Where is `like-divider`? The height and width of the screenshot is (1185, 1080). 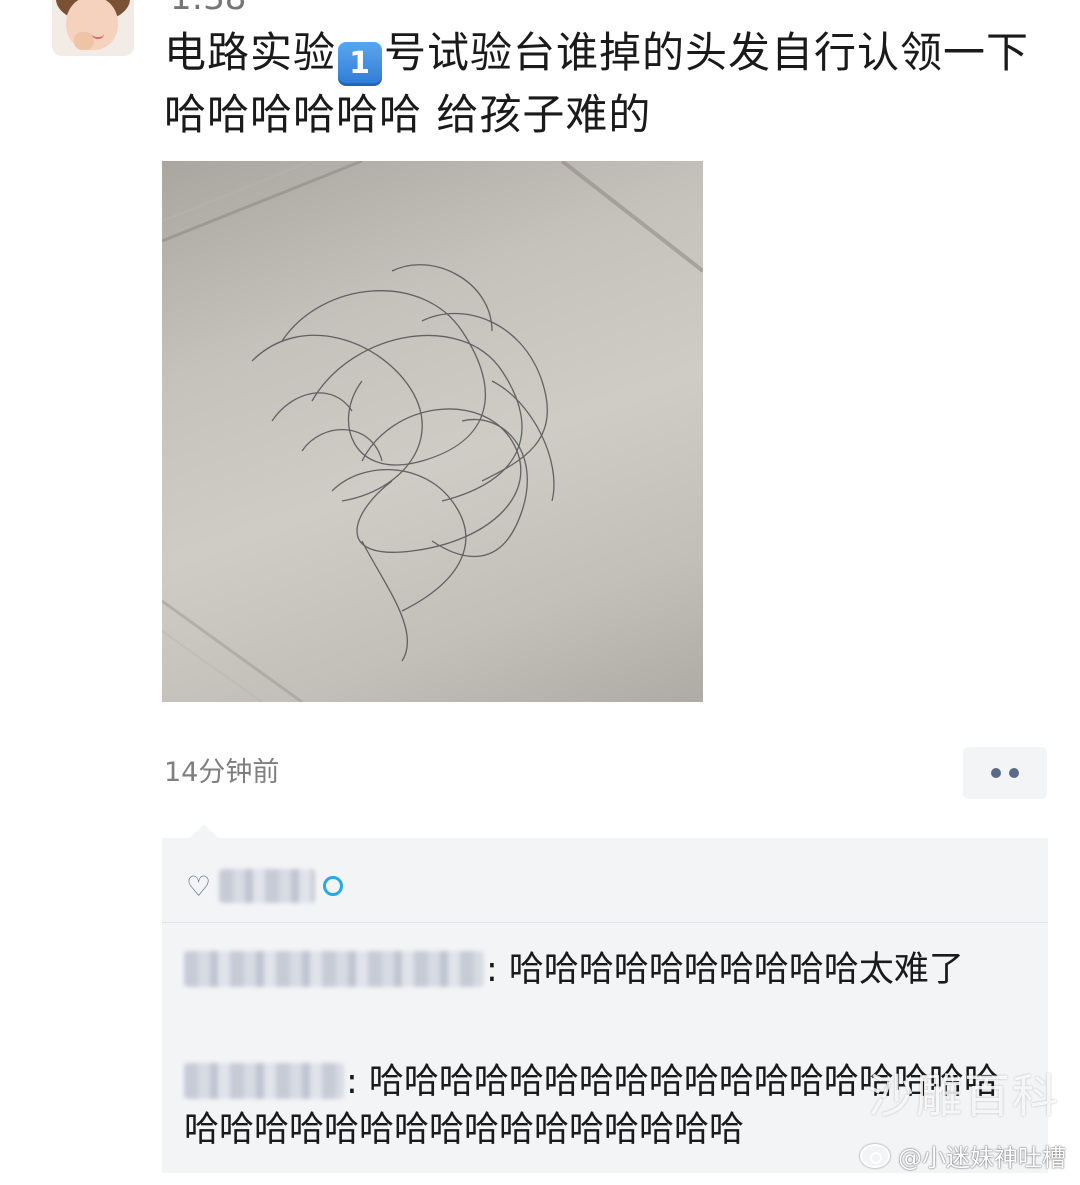 like-divider is located at coordinates (605, 922).